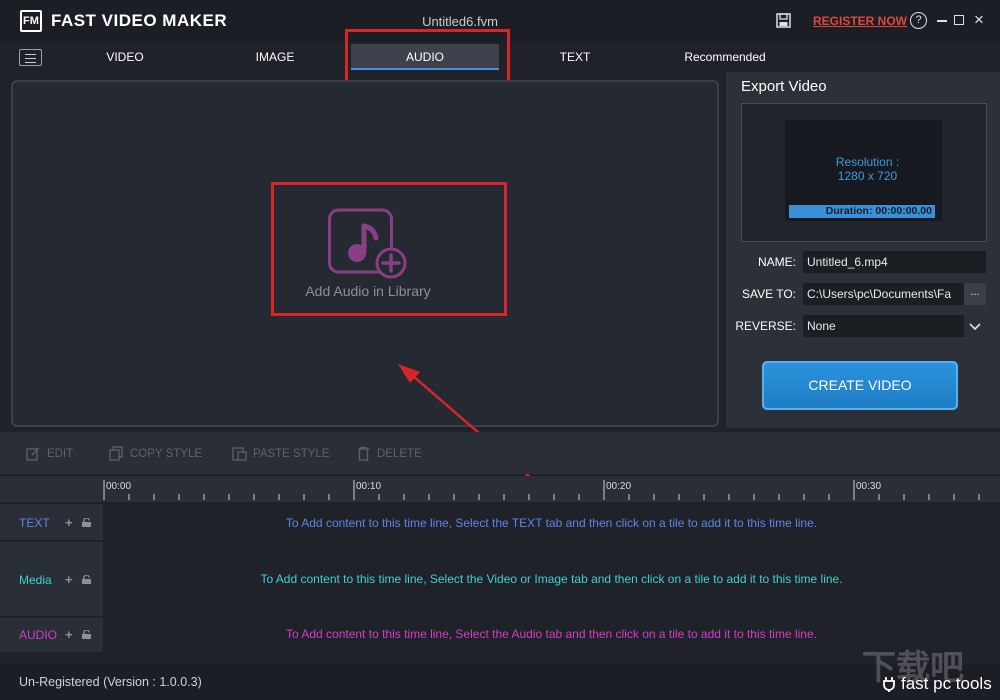 The height and width of the screenshot is (700, 1000). I want to click on text-track-add-icon: +, so click(69, 522).